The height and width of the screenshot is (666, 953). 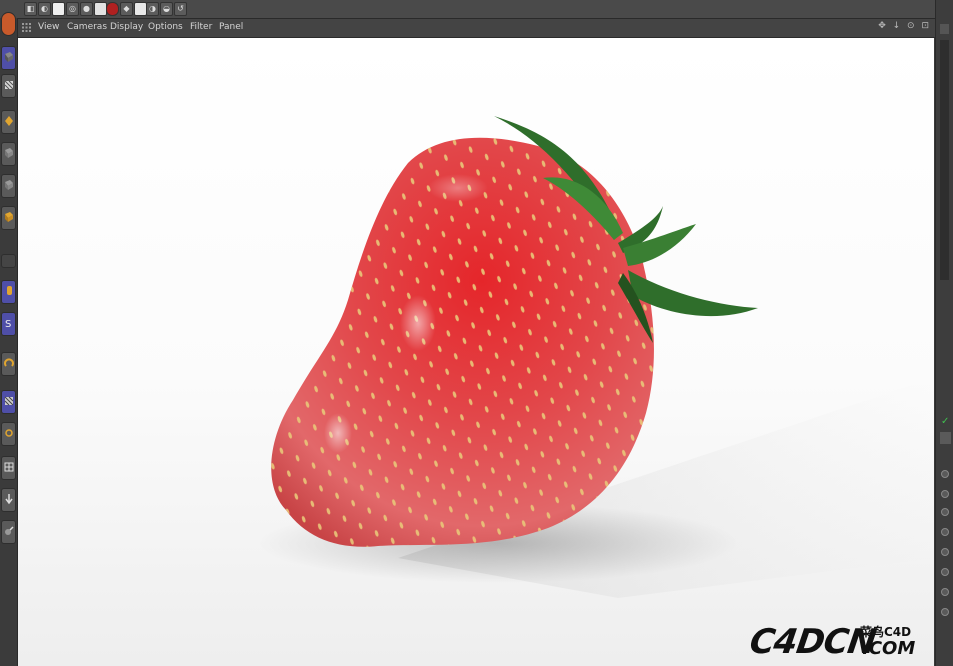 What do you see at coordinates (201, 27) in the screenshot?
I see `menu-filter: Filter` at bounding box center [201, 27].